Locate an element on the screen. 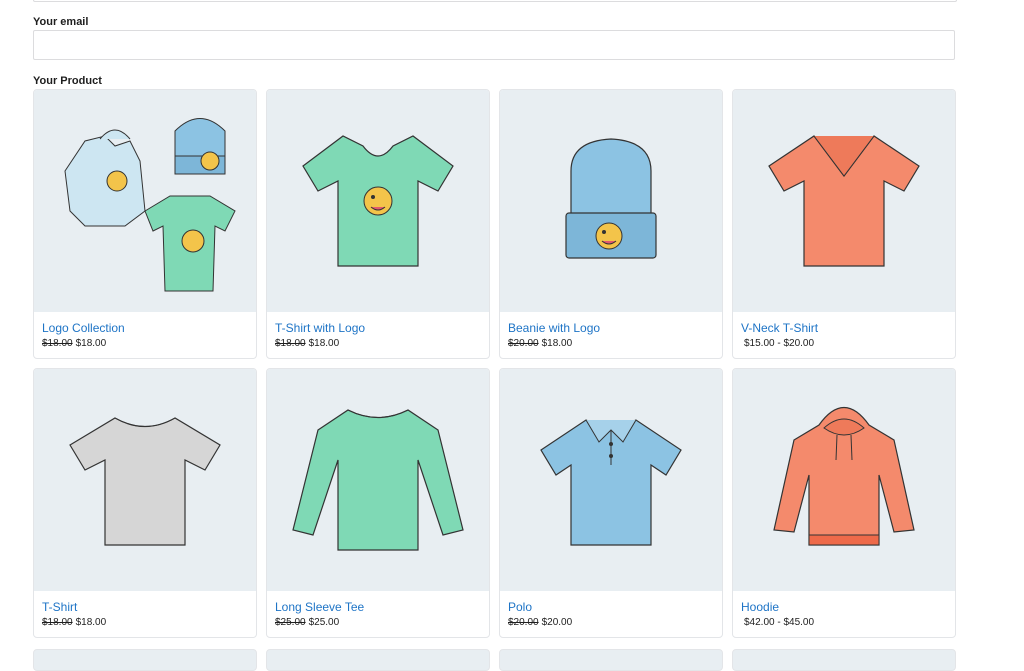 The image size is (1024, 671). vneck-tshirt-image is located at coordinates (844, 201).